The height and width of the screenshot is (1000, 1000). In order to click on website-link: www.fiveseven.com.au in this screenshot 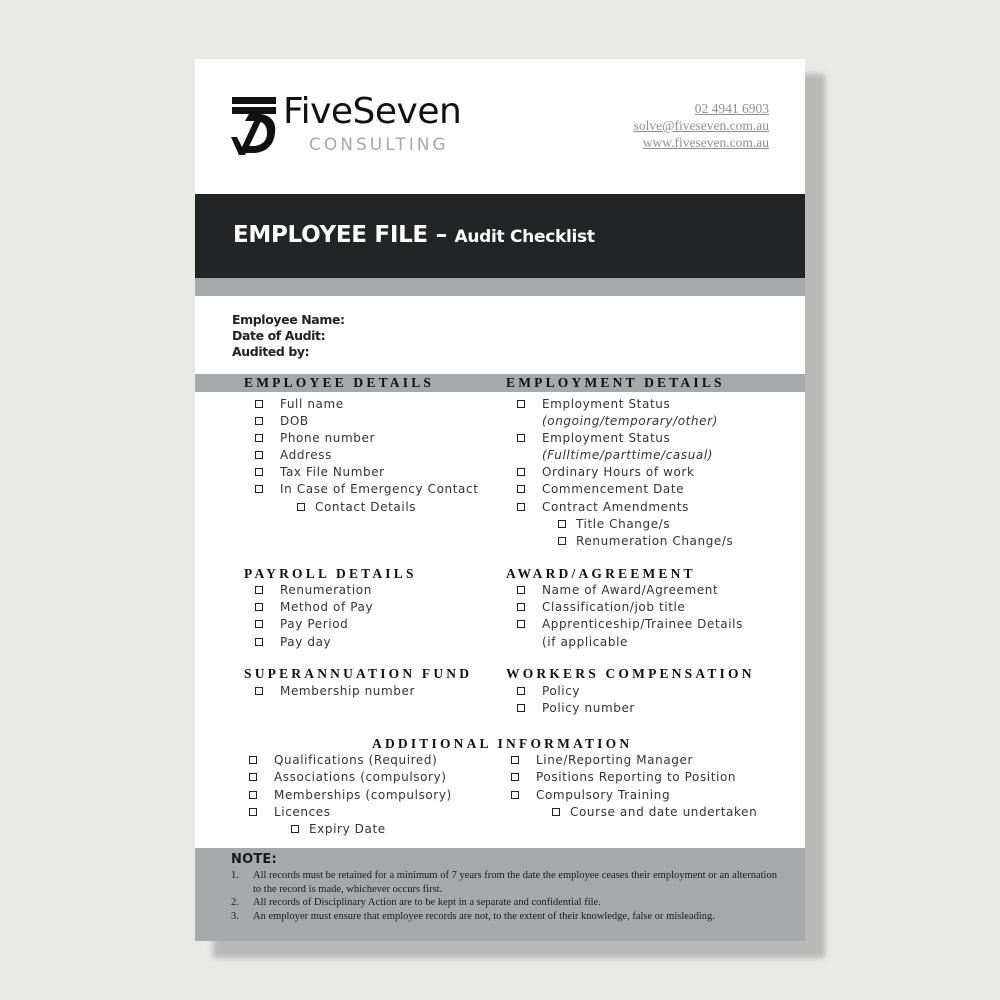, I will do `click(701, 142)`.